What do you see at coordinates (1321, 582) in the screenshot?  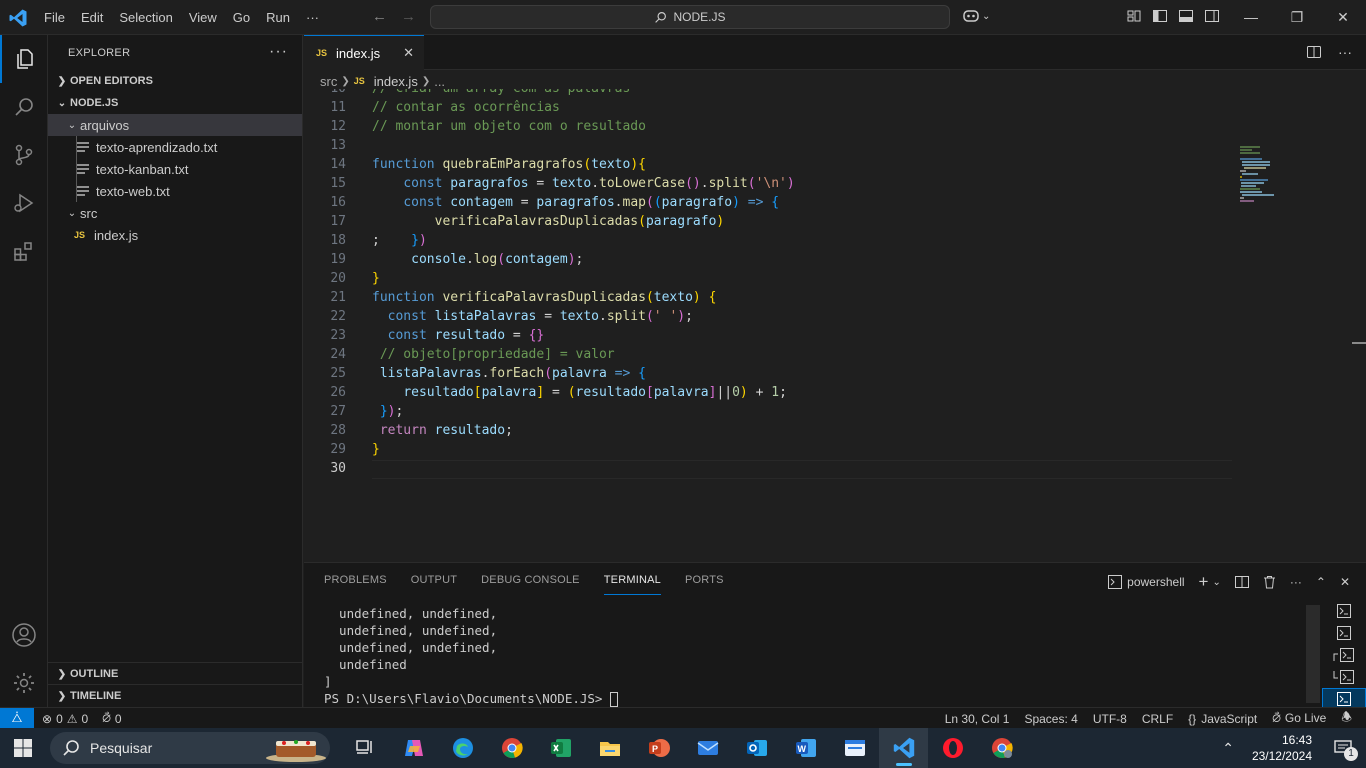 I see `maximize-panel-icon: ⌃` at bounding box center [1321, 582].